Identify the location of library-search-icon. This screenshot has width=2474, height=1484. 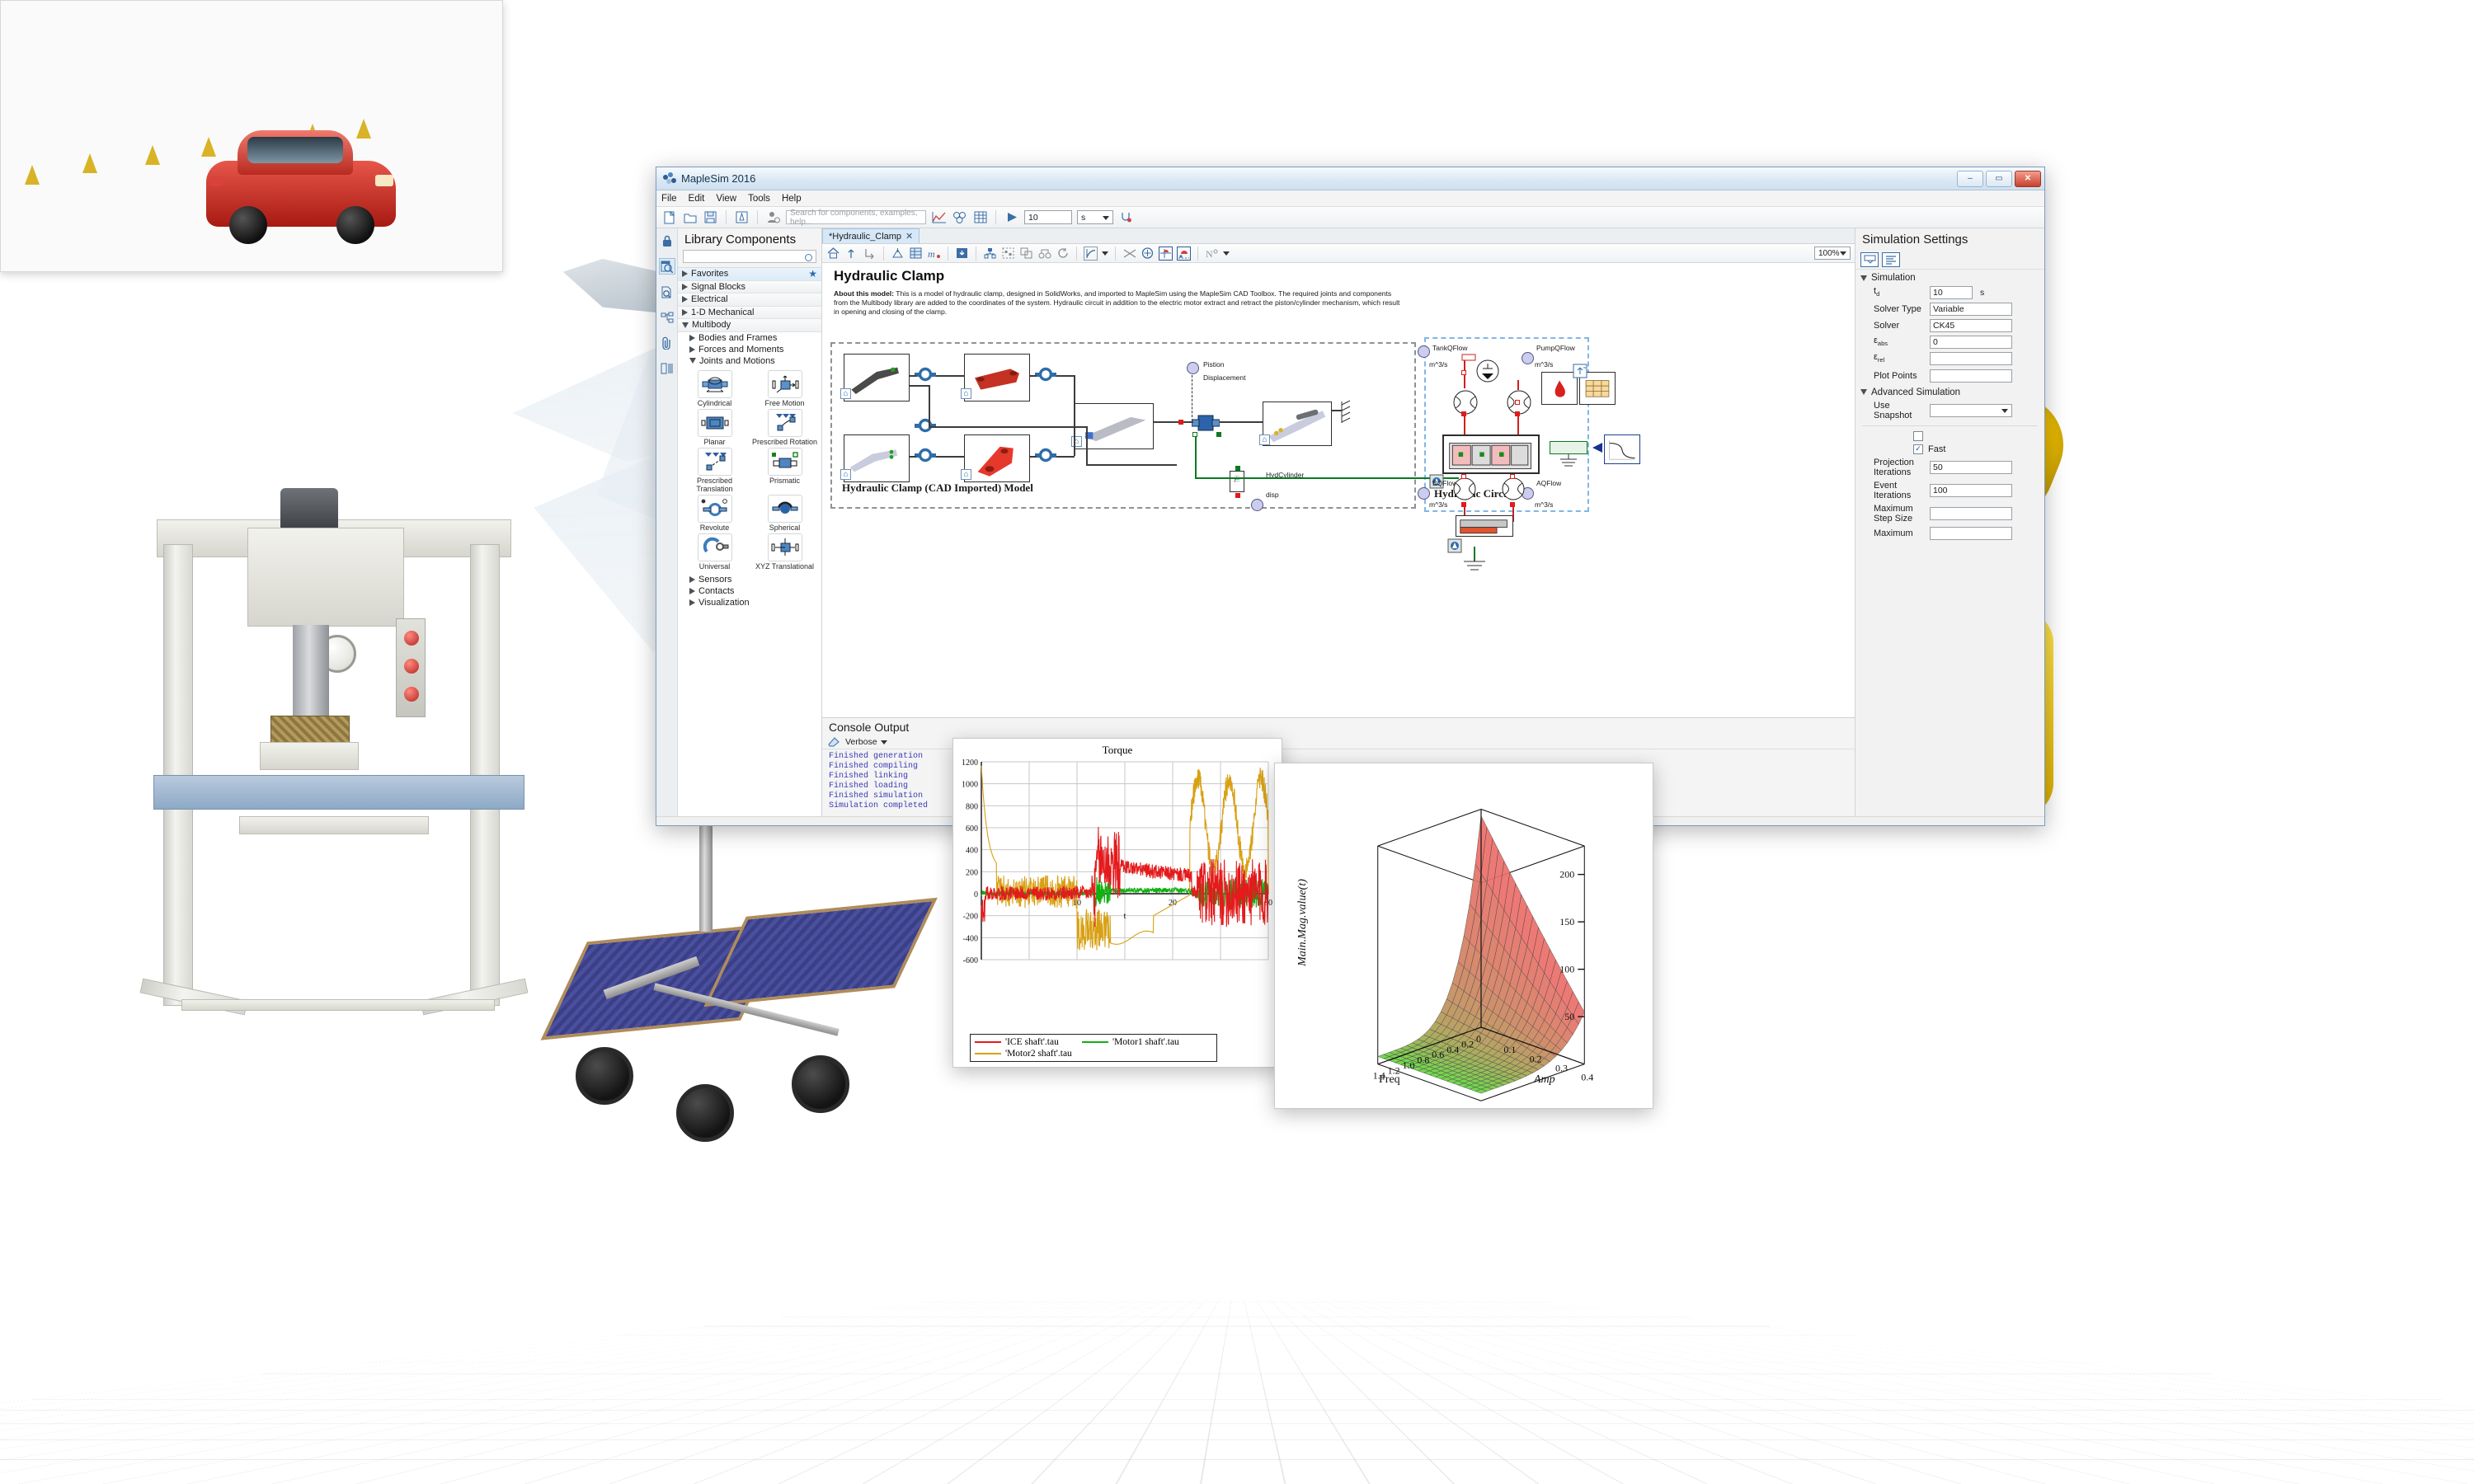
(666, 266).